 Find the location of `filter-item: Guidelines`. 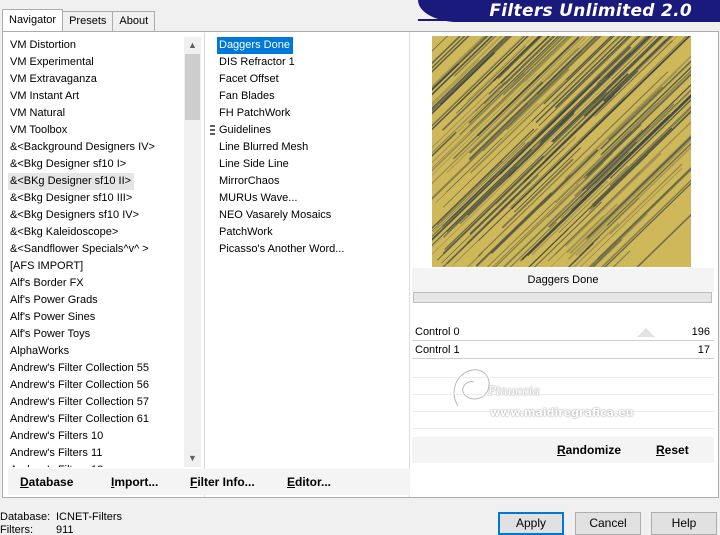

filter-item: Guidelines is located at coordinates (309, 130).